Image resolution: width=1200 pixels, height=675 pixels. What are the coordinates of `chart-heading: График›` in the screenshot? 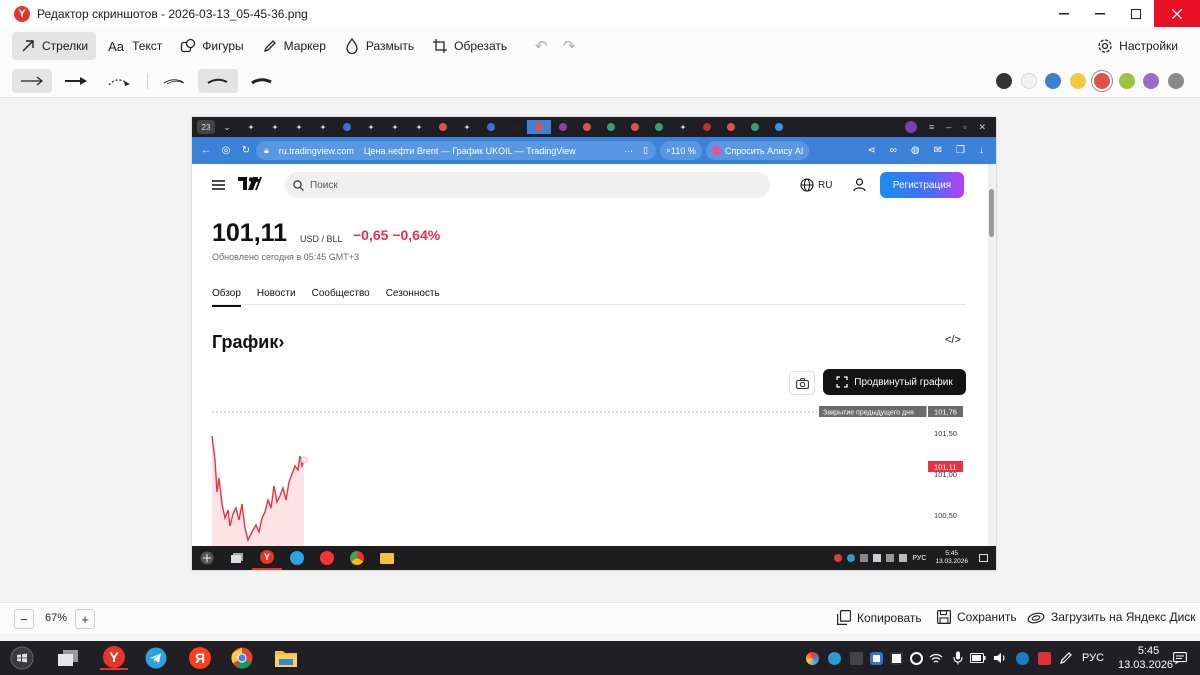 It's located at (248, 342).